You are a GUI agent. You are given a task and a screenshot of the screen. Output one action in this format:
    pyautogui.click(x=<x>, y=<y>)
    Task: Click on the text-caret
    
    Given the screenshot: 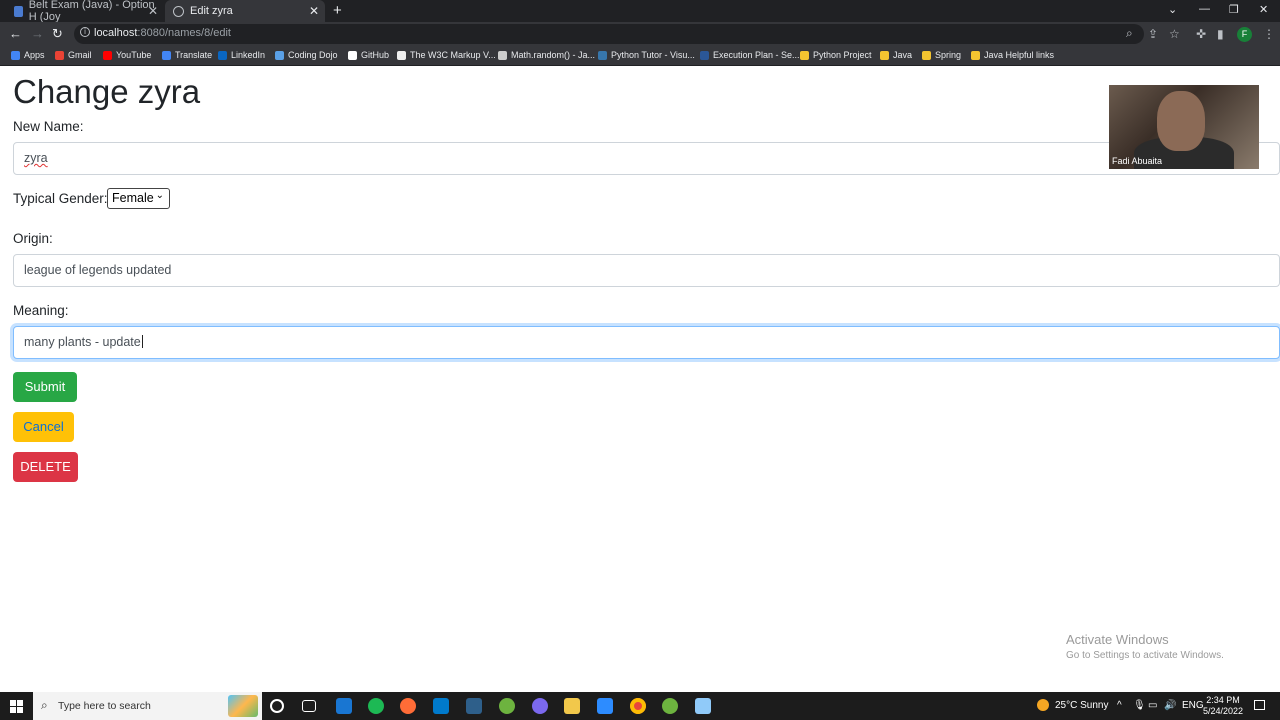 What is the action you would take?
    pyautogui.click(x=142, y=341)
    